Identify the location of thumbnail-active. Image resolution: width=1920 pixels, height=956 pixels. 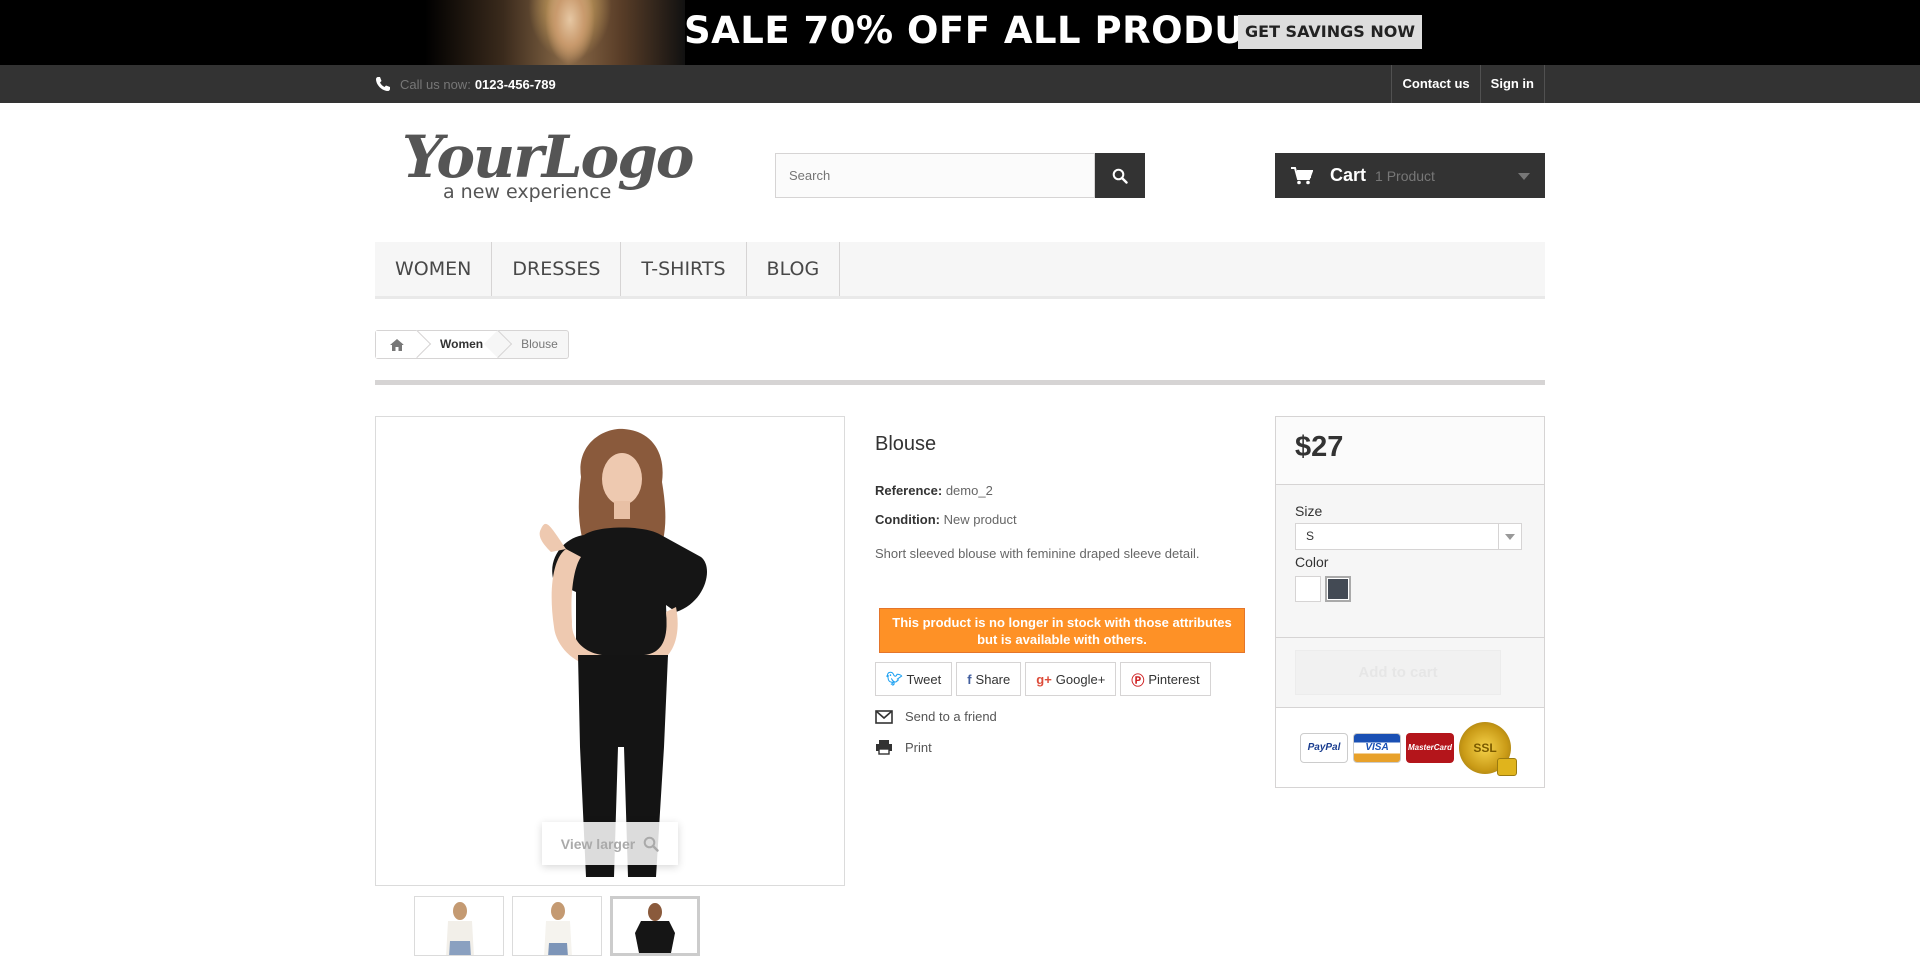
(655, 926).